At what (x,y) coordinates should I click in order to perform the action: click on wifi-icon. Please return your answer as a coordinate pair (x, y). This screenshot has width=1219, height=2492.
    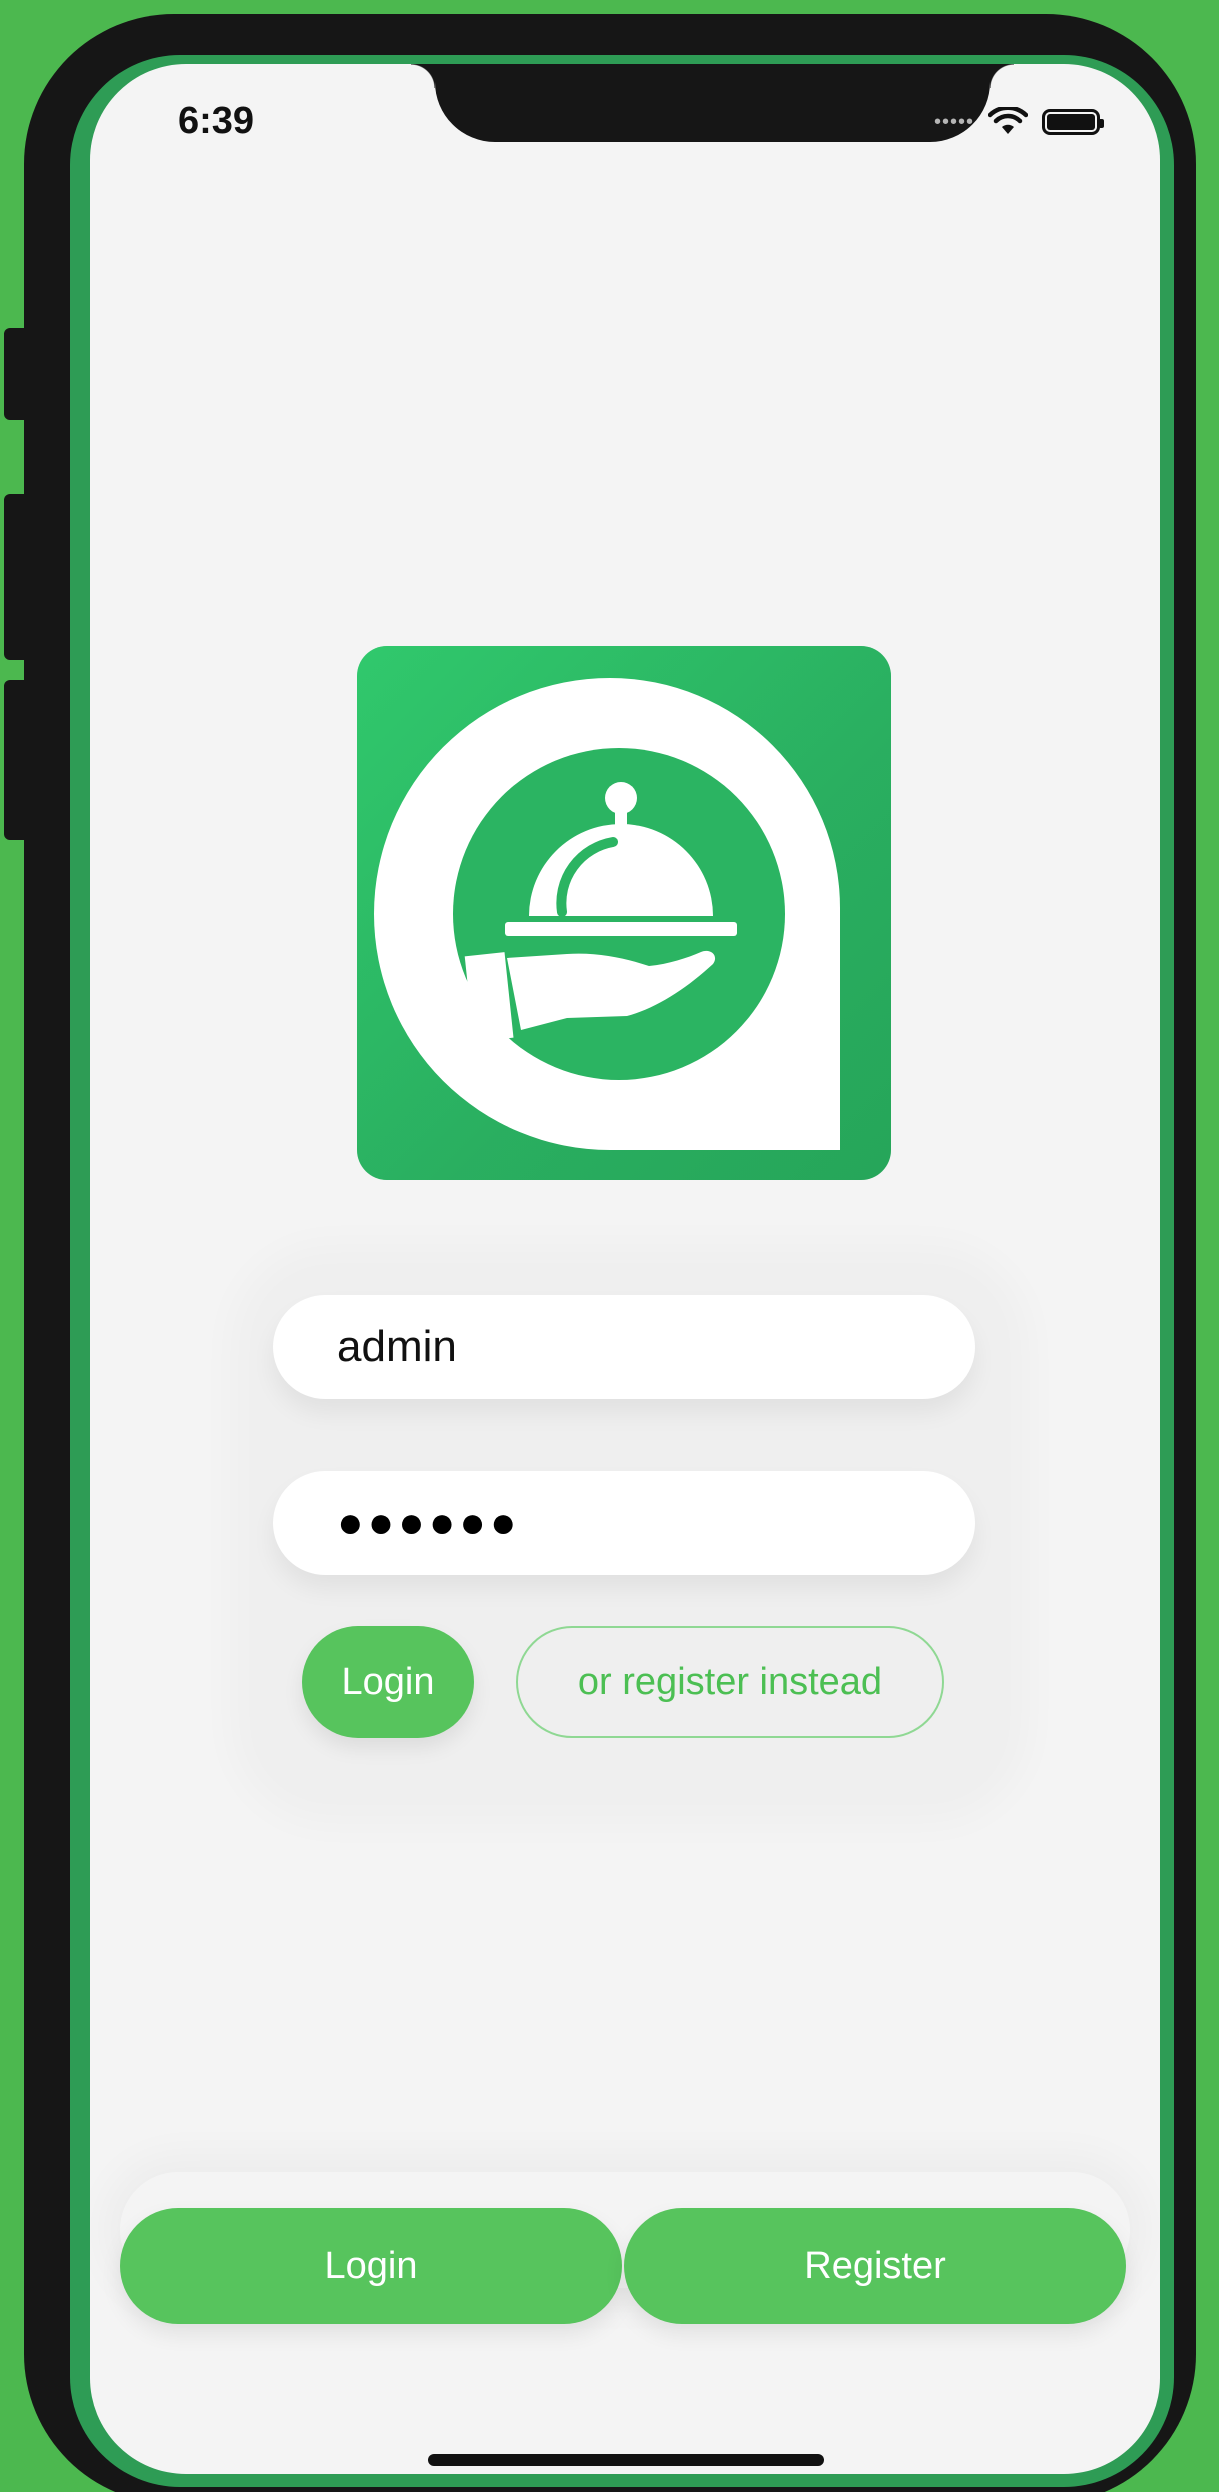
    Looking at the image, I should click on (1008, 120).